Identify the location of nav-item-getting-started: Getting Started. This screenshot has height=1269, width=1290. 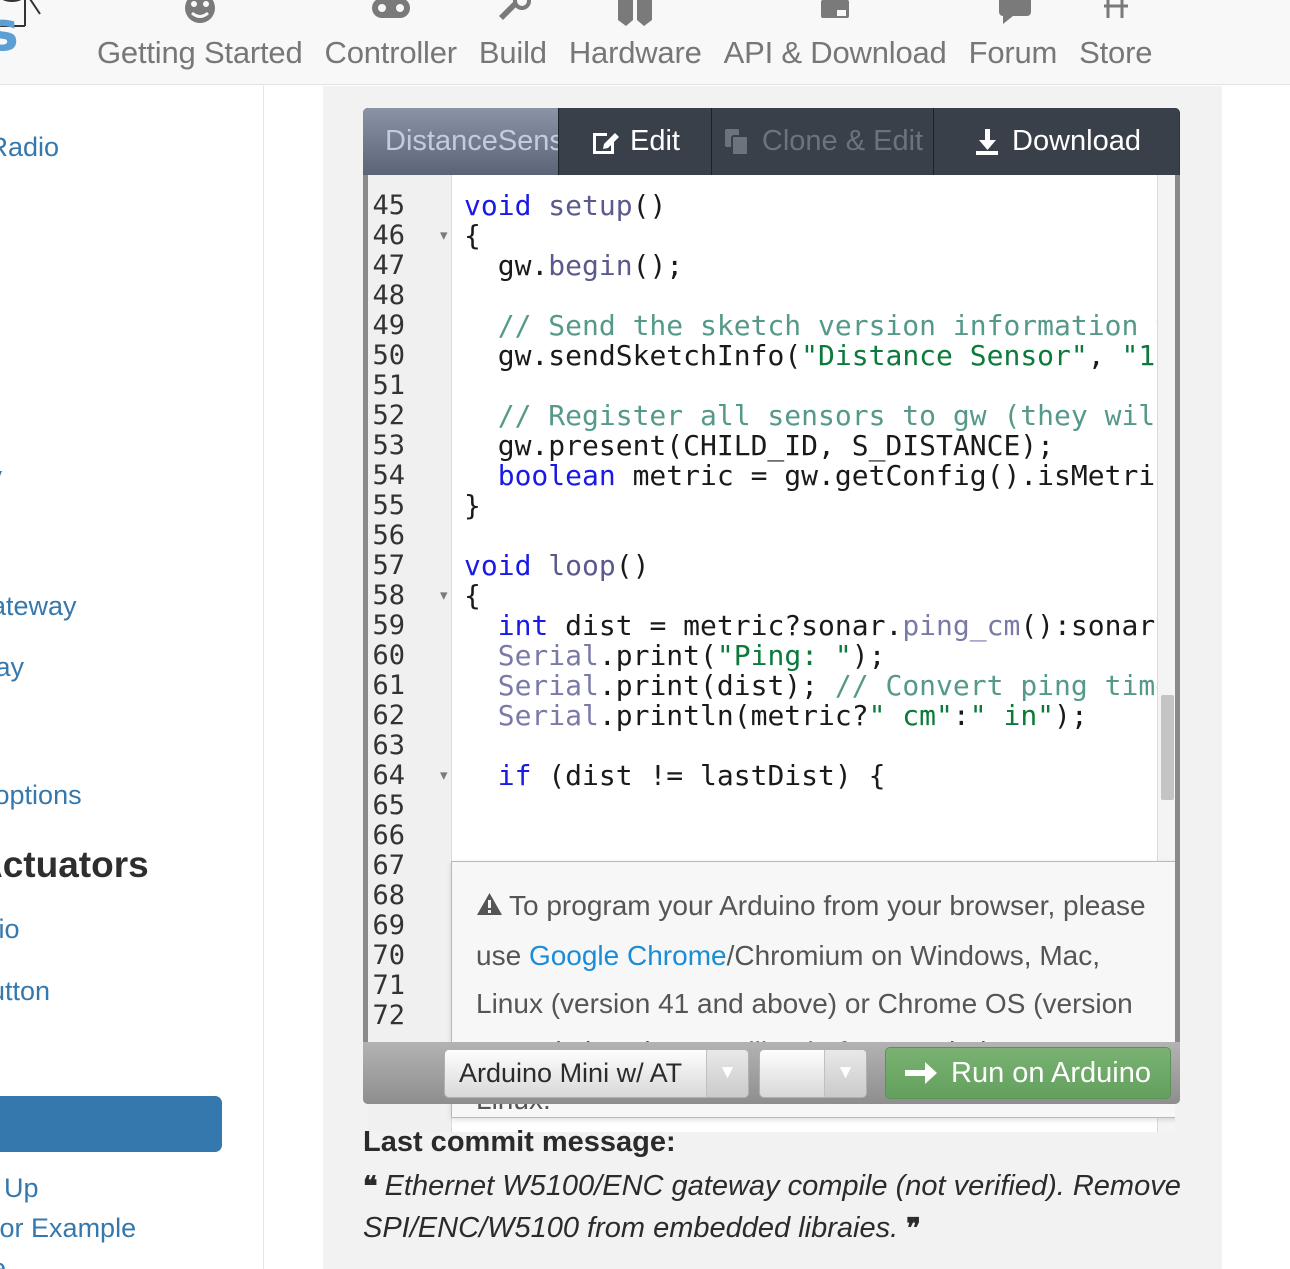
(200, 39).